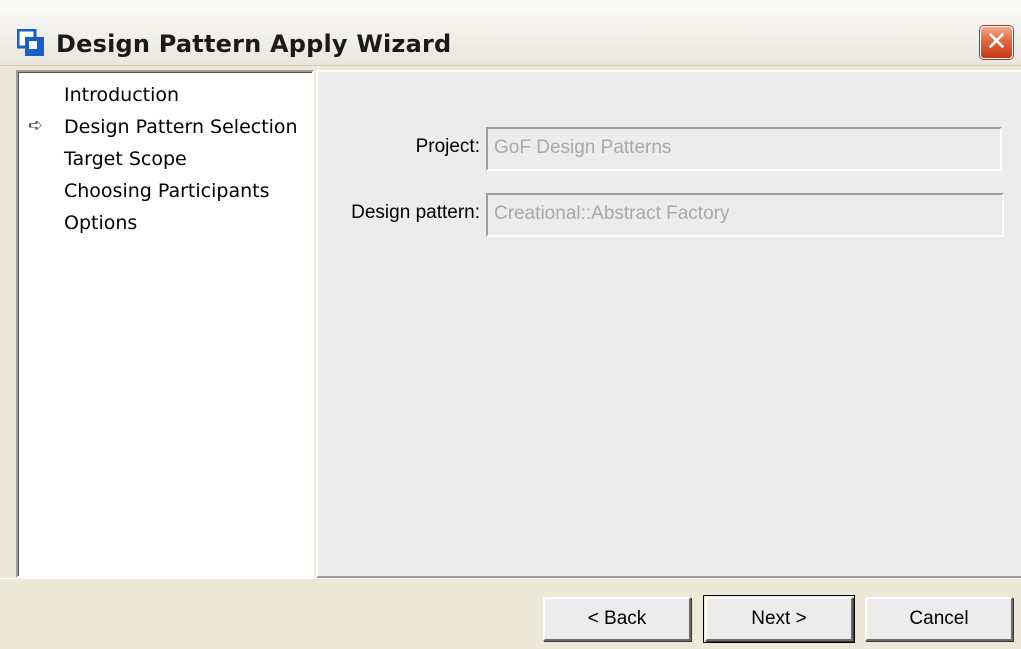  I want to click on current-step-arrow-icon: ➪, so click(36, 125).